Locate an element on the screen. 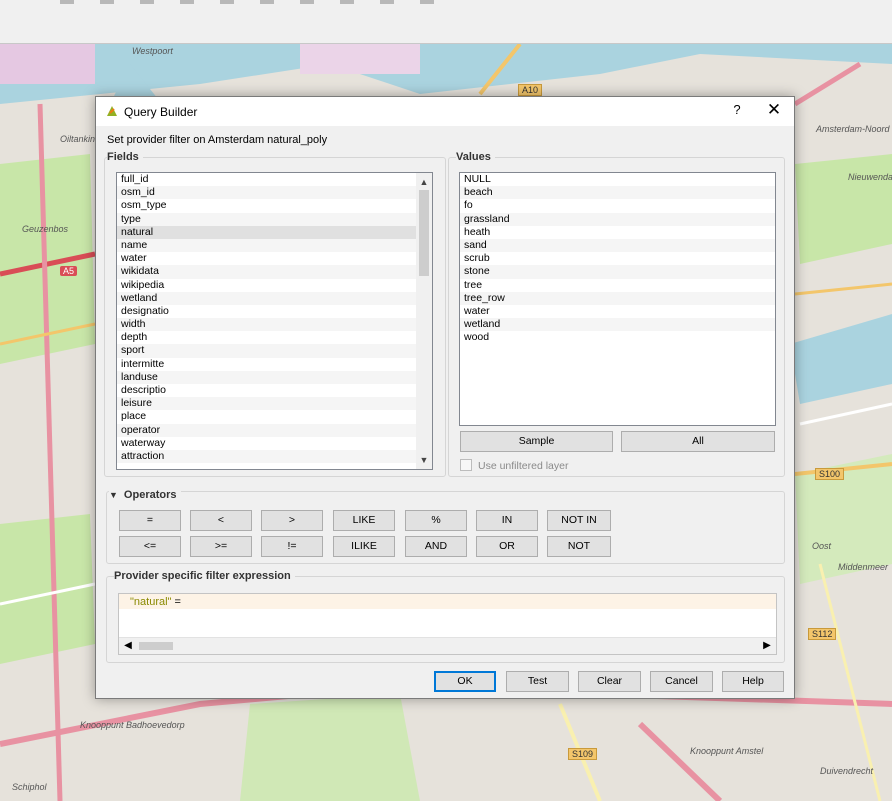 The width and height of the screenshot is (892, 801). fields-scroll-thumb is located at coordinates (424, 233).